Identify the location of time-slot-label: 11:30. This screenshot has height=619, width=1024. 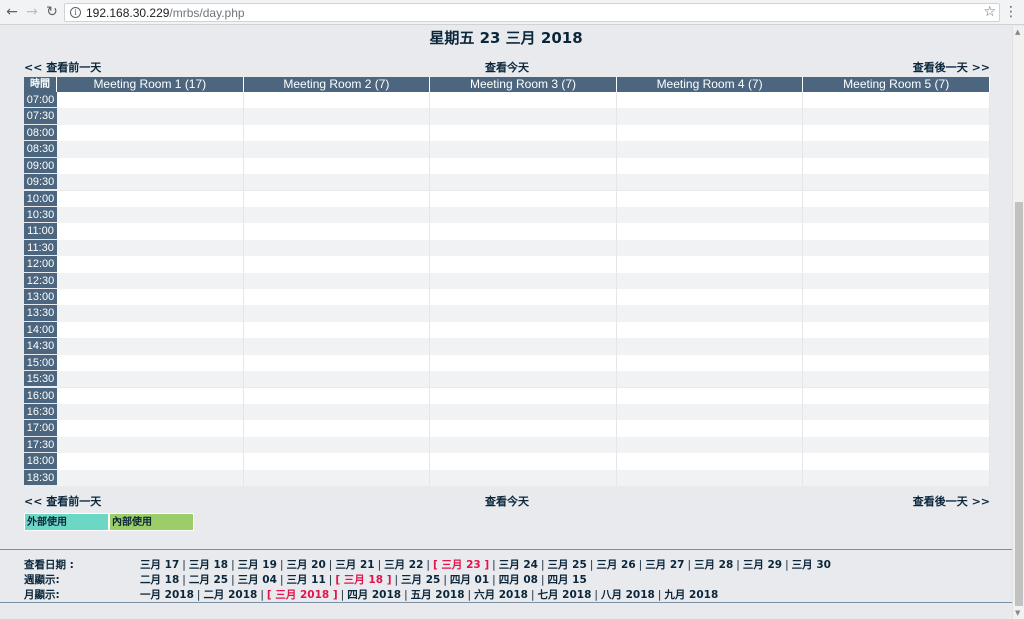
(40, 248).